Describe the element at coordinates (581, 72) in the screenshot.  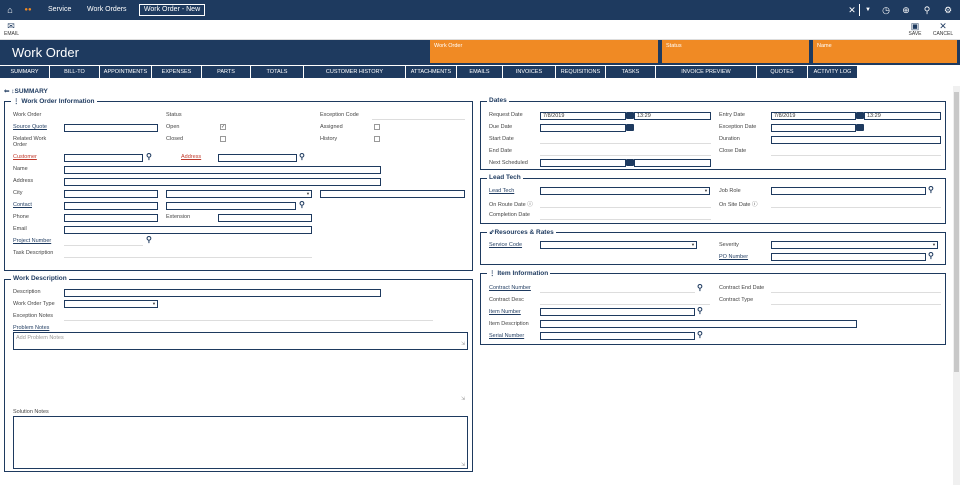
I see `tab-requisitions: REQUISITIONS` at that location.